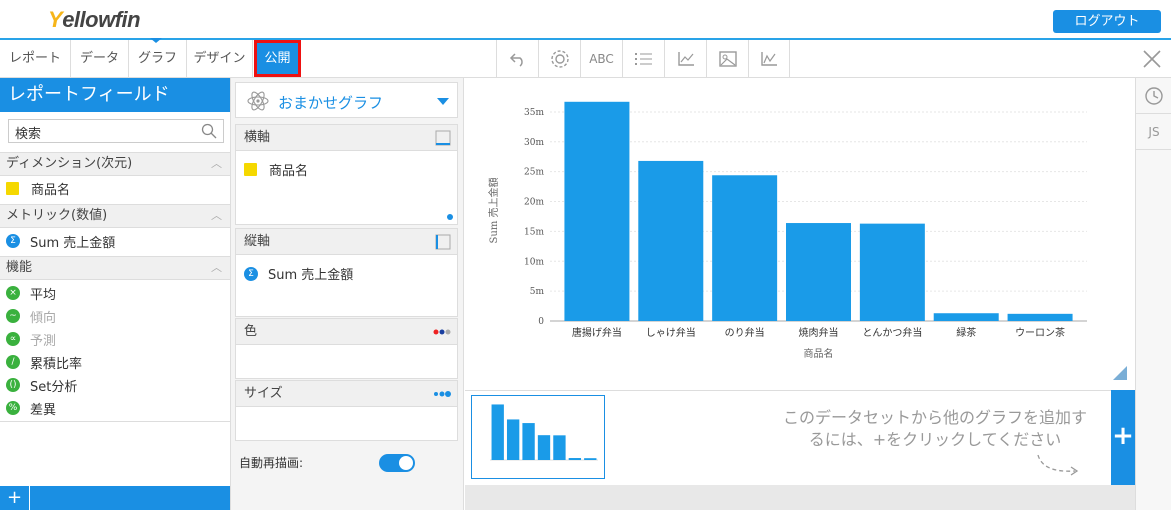 Image resolution: width=1171 pixels, height=510 pixels. Describe the element at coordinates (534, 203) in the screenshot. I see `y-tick-label: 20m` at that location.